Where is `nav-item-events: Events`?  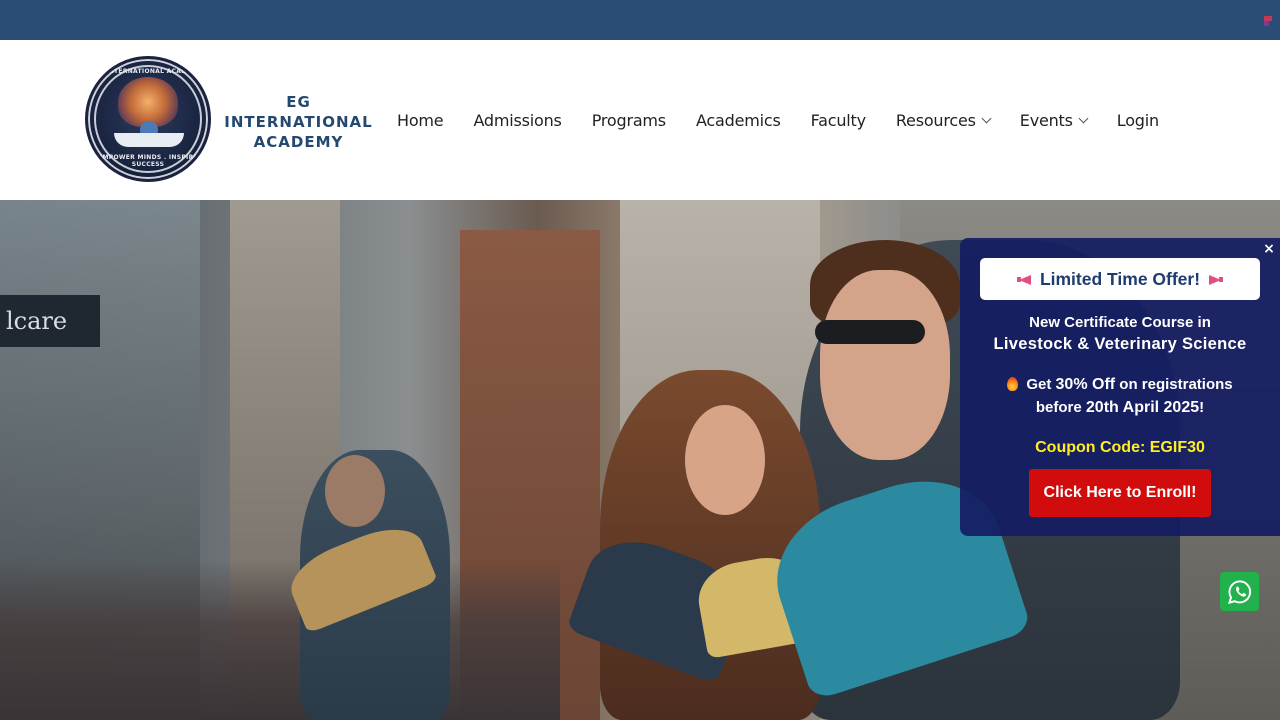
nav-item-events: Events is located at coordinates (1054, 120).